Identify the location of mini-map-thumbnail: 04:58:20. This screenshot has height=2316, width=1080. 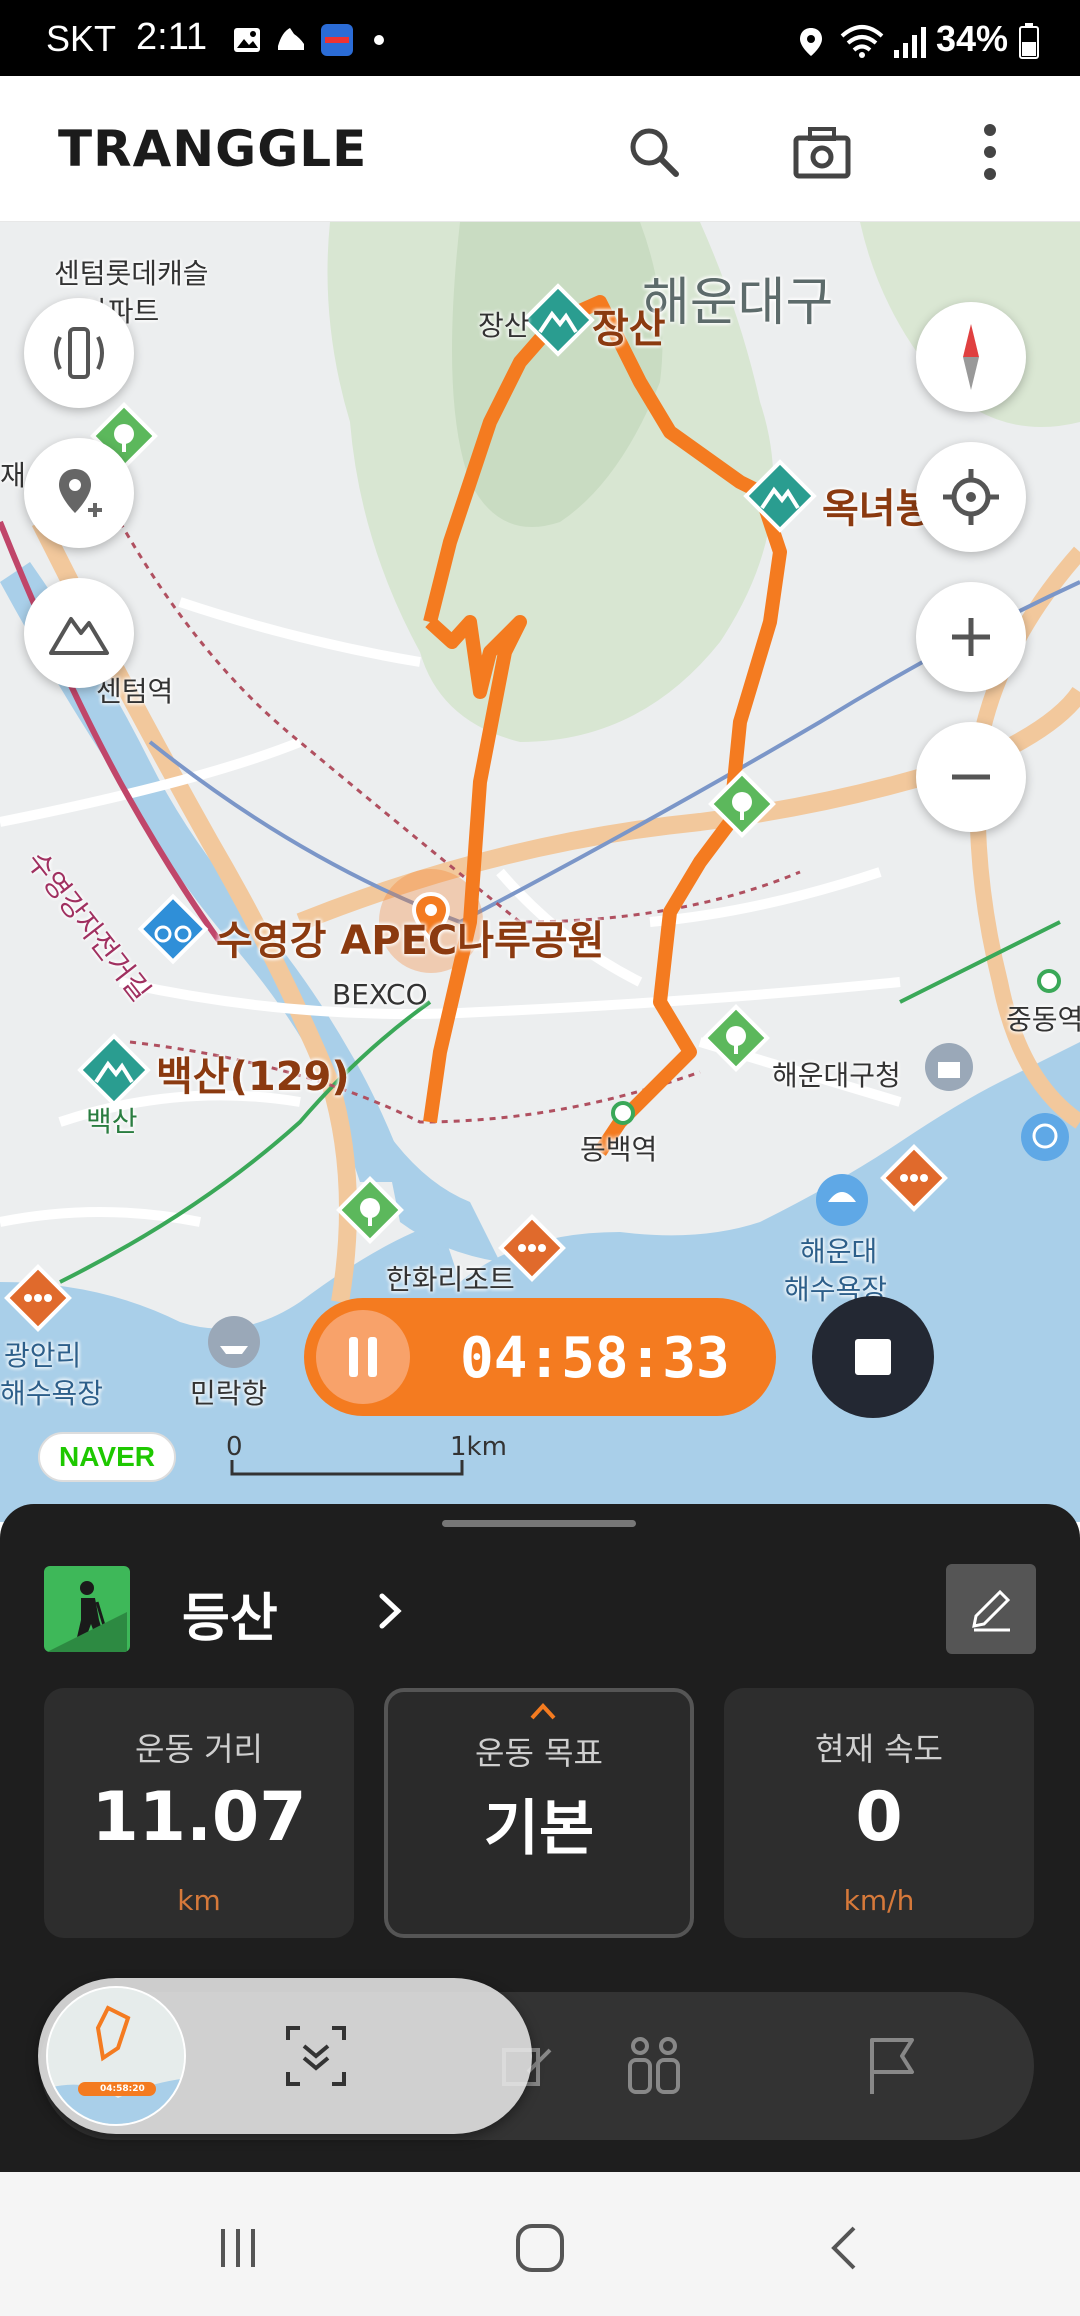
(116, 2056).